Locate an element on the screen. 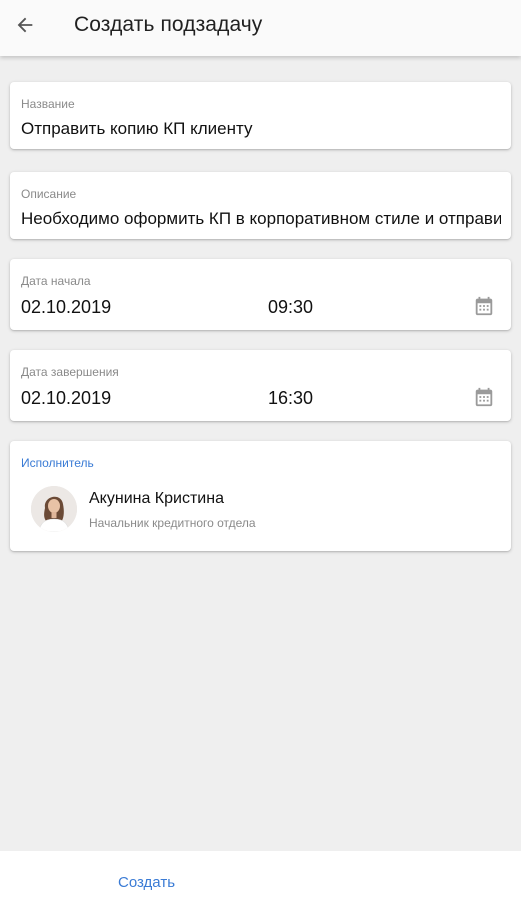 This screenshot has width=521, height=904. avatar is located at coordinates (54, 509).